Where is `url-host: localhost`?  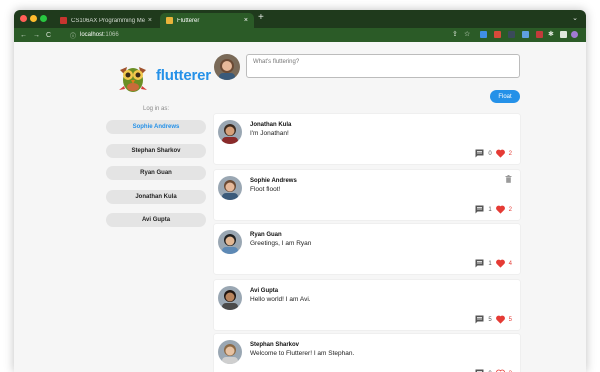 url-host: localhost is located at coordinates (92, 35).